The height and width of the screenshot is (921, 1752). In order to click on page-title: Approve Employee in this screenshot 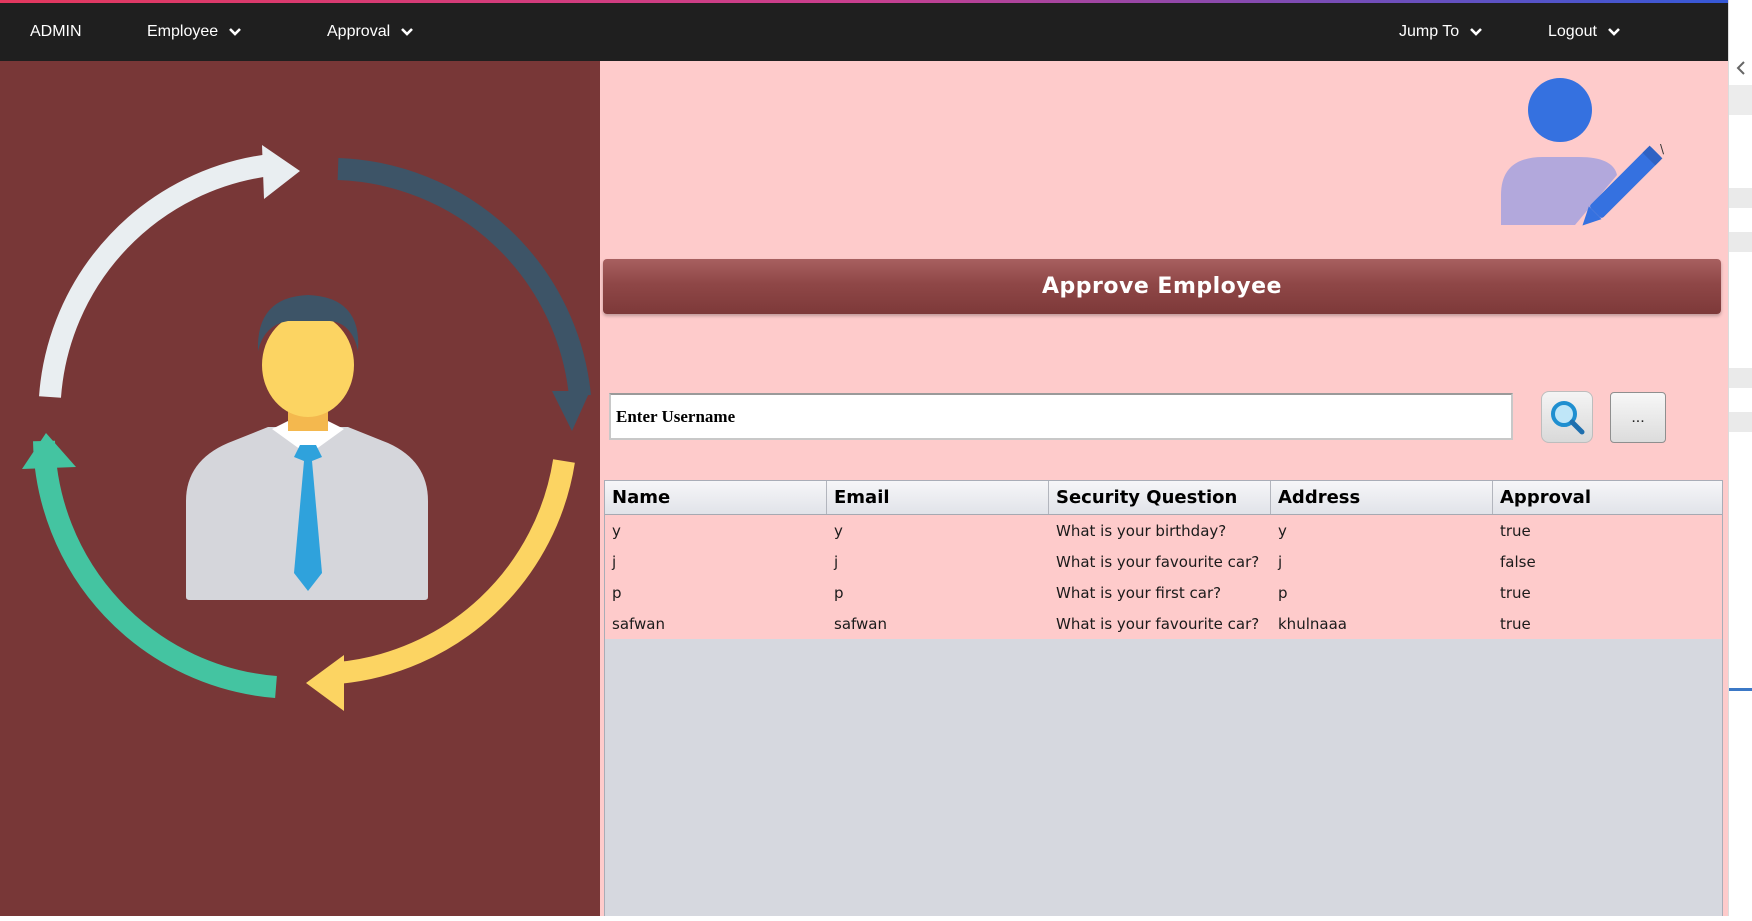, I will do `click(1162, 286)`.